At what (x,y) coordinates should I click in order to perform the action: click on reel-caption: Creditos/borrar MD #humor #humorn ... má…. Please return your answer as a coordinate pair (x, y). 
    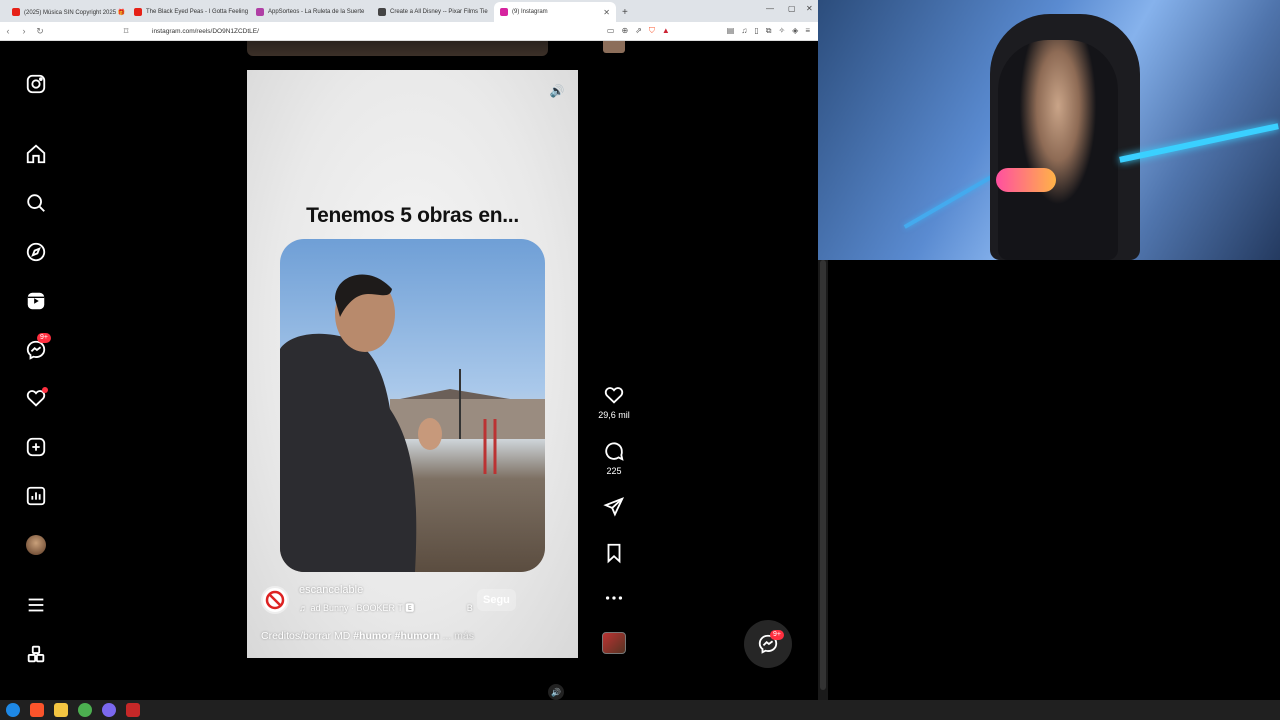
    Looking at the image, I should click on (367, 636).